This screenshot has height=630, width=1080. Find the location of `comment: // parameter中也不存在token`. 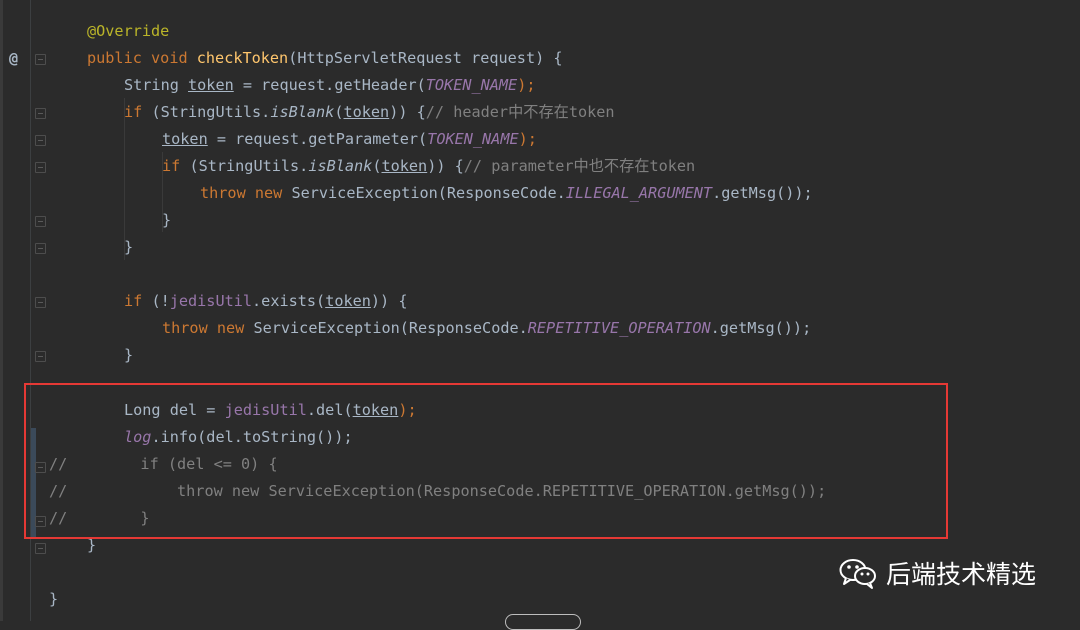

comment: // parameter中也不存在token is located at coordinates (579, 166).